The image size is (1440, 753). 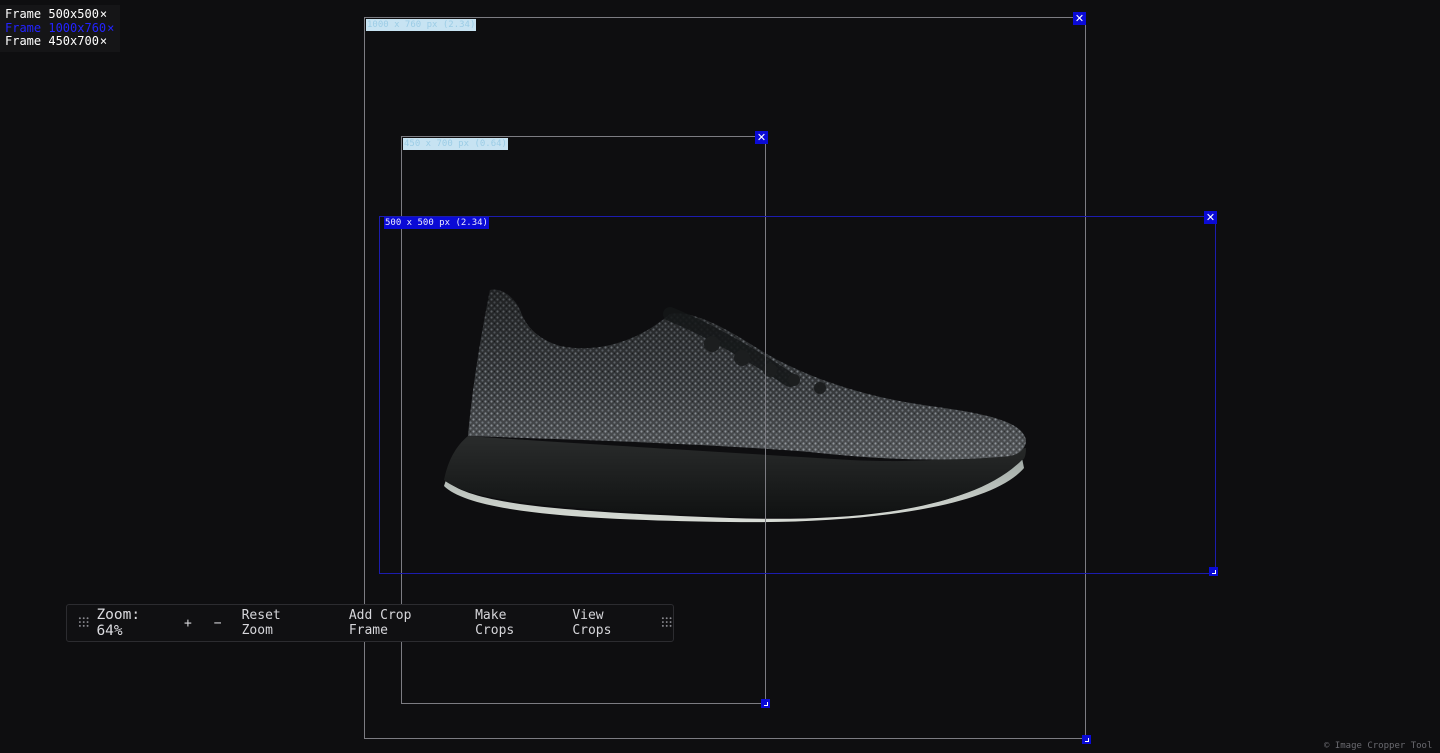 What do you see at coordinates (1378, 746) in the screenshot?
I see `footer-credit: © Image Cropper Tool` at bounding box center [1378, 746].